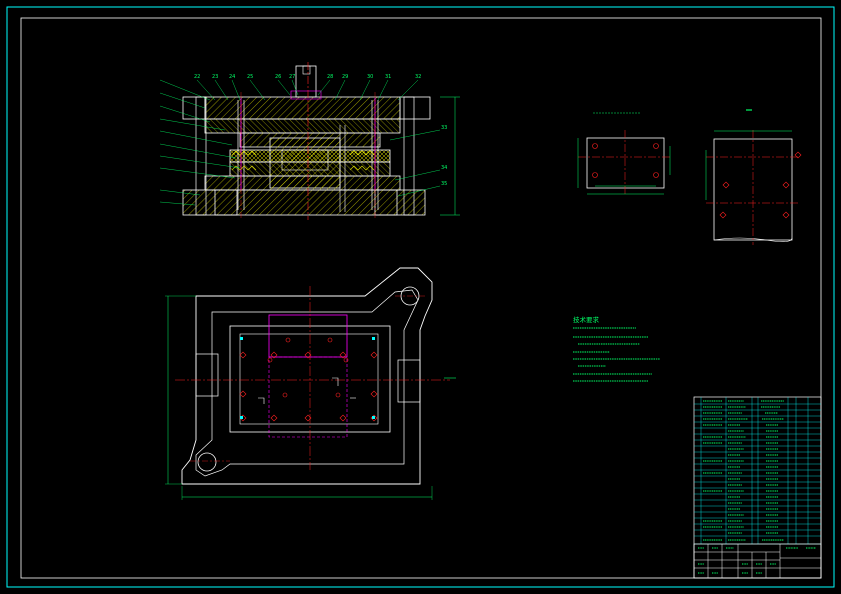  I want to click on balloon-34: 34, so click(444, 168).